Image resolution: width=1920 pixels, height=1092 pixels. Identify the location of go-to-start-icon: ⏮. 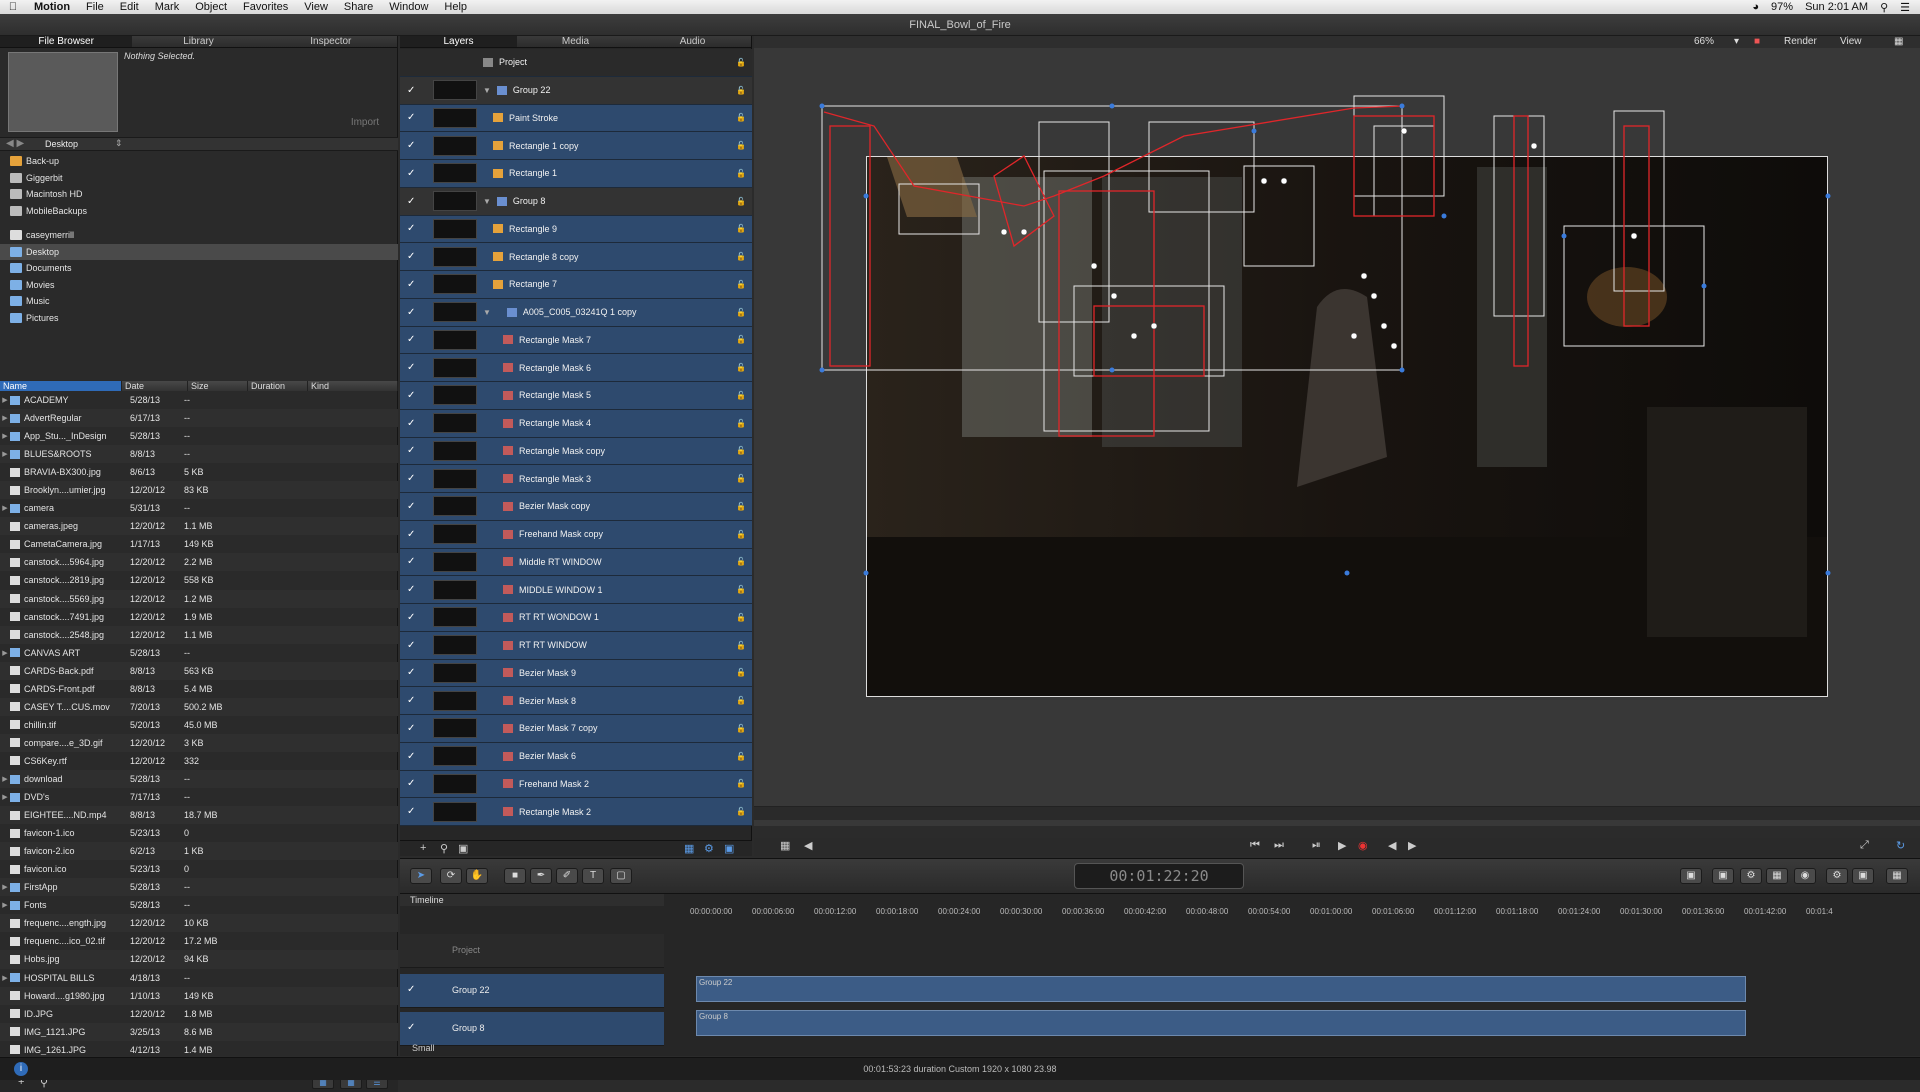
(1255, 845).